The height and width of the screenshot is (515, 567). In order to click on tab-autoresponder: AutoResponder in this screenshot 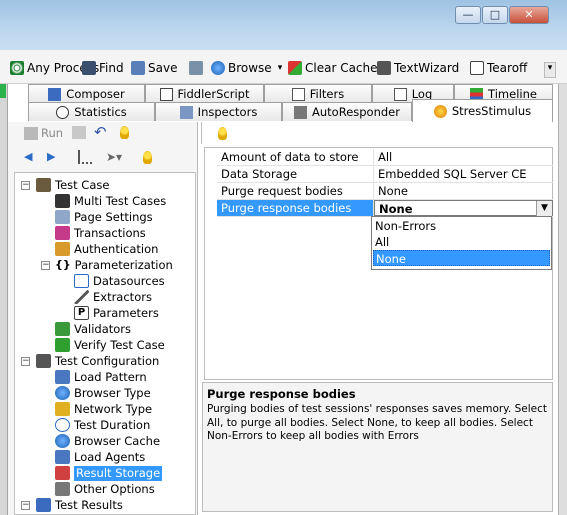, I will do `click(347, 111)`.